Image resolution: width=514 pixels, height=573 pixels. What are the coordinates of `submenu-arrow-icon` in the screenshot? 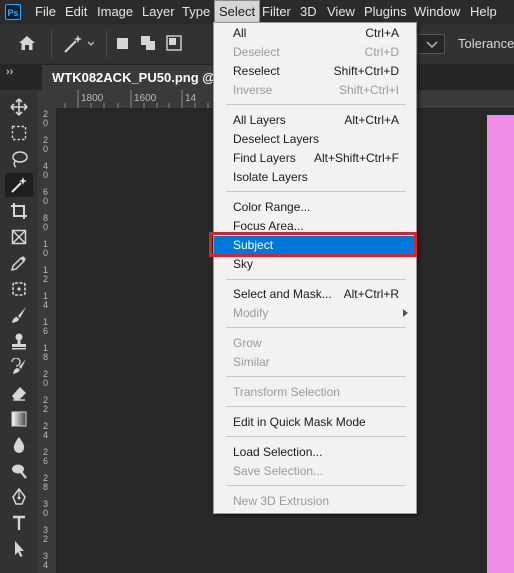 It's located at (405, 313).